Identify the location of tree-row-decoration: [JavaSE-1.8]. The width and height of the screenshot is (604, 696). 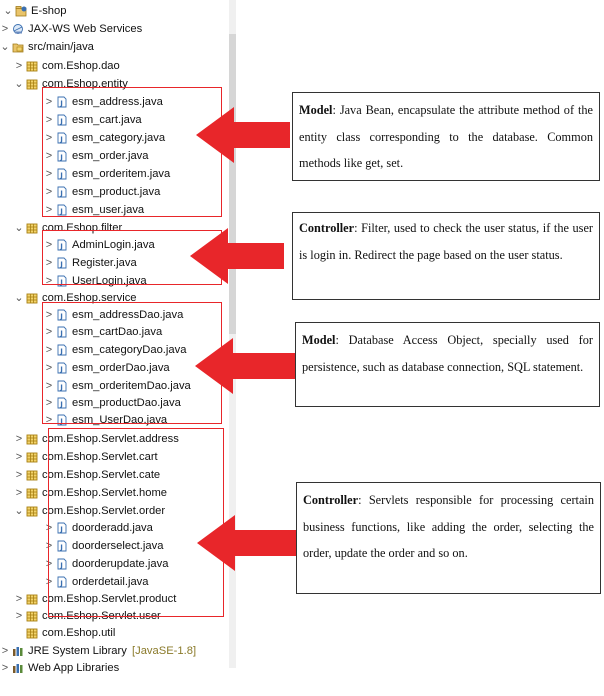
(164, 651).